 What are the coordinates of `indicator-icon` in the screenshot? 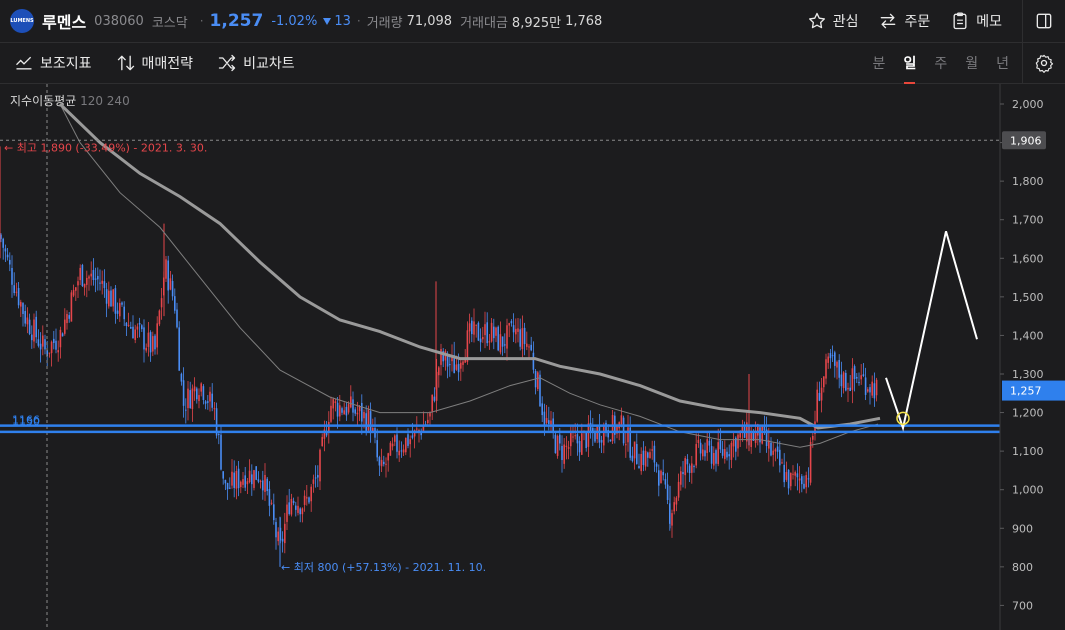 It's located at (24, 63).